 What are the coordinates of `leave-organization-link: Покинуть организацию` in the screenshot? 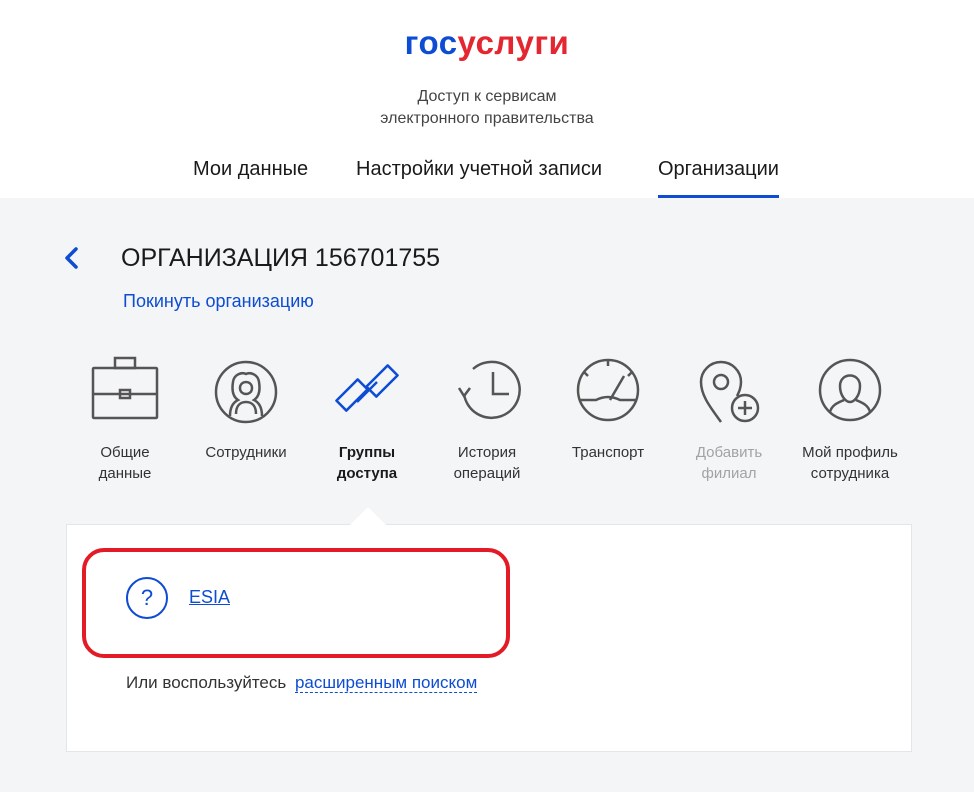 It's located at (218, 301).